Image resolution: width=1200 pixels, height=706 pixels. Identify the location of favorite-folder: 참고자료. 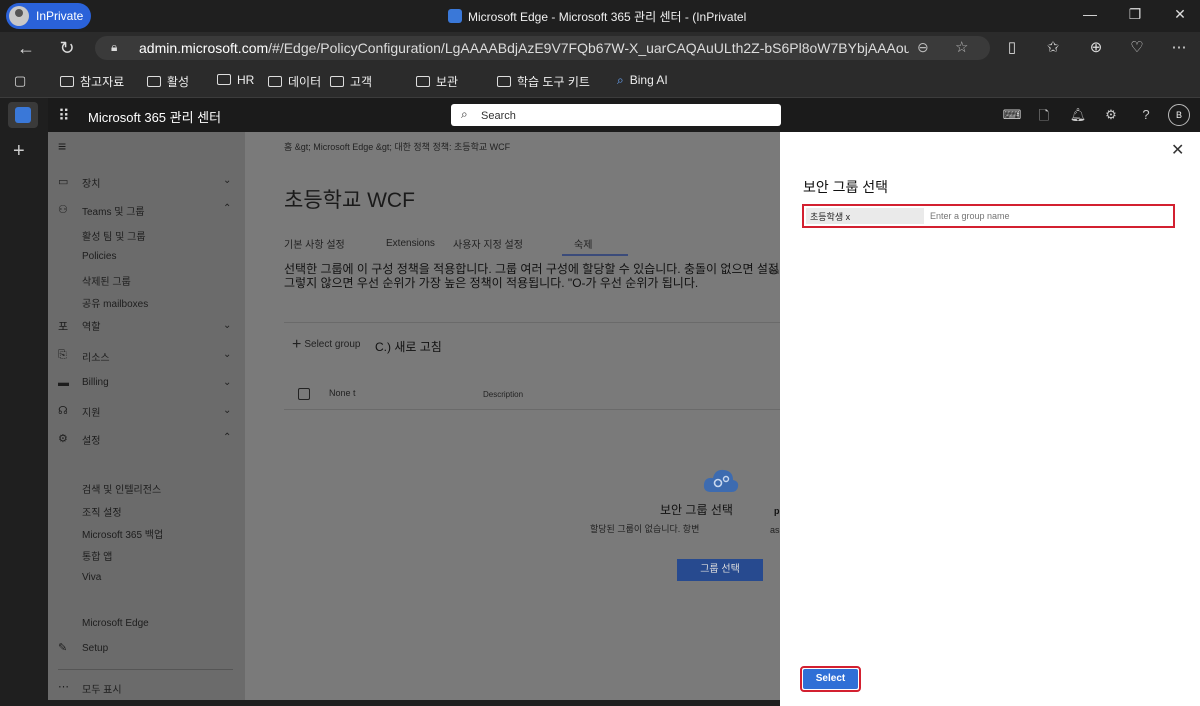
(92, 81).